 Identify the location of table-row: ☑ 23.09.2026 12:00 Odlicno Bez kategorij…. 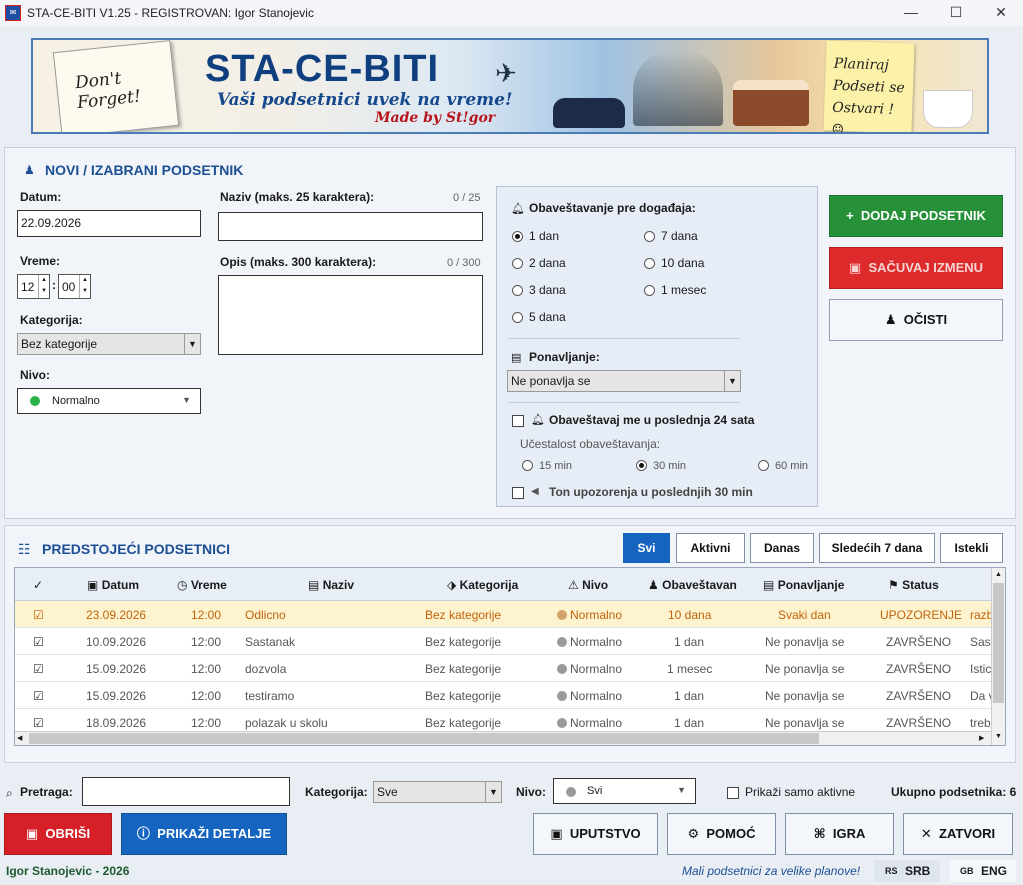
(504, 614).